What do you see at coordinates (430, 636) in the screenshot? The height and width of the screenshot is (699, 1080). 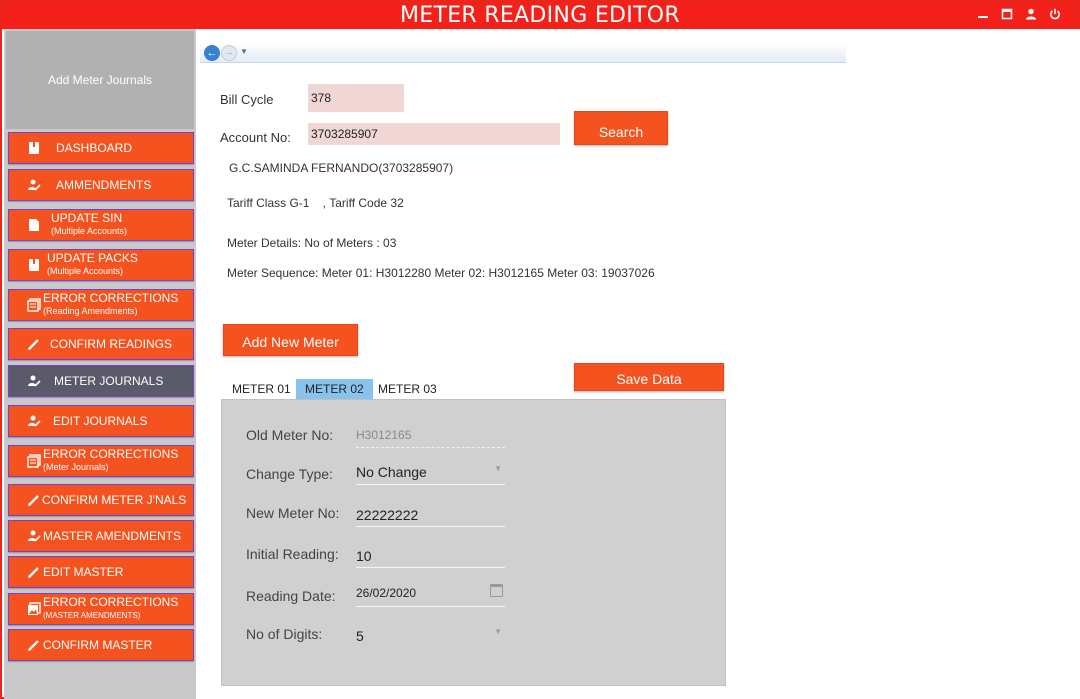 I see `digits-select: 5 ▼` at bounding box center [430, 636].